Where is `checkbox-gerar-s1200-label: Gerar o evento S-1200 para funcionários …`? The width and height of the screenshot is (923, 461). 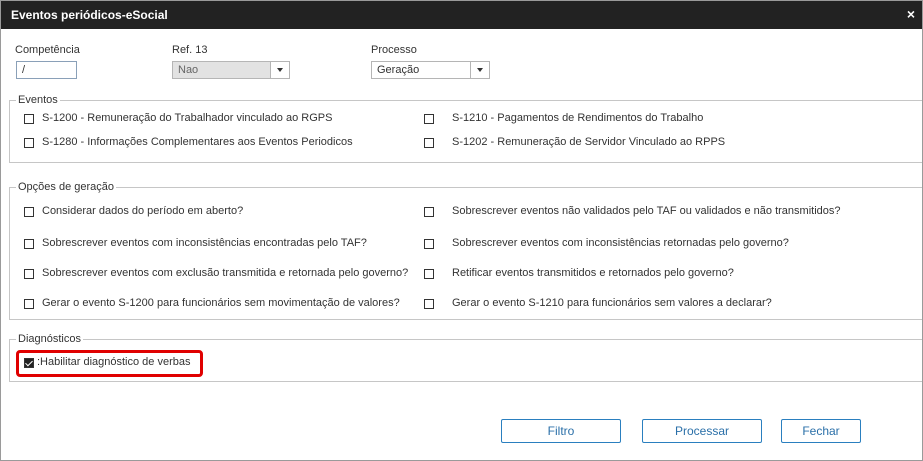 checkbox-gerar-s1200-label: Gerar o evento S-1200 para funcionários … is located at coordinates (221, 303).